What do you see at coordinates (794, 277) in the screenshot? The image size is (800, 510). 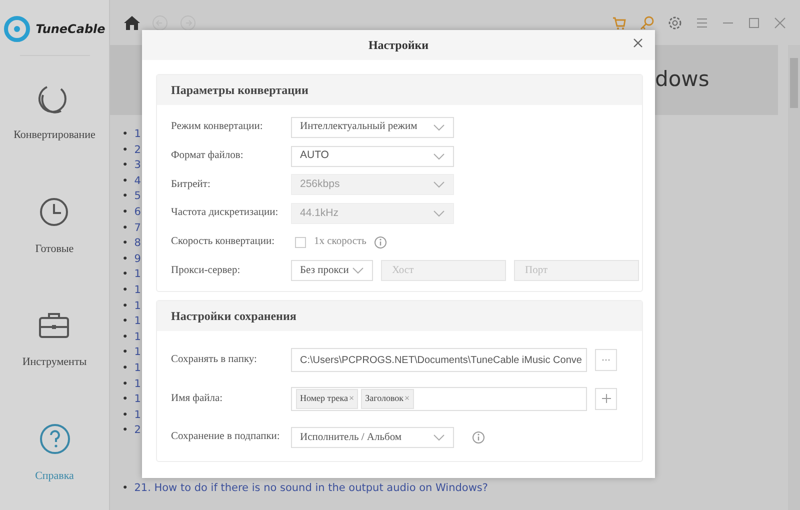 I see `scrollbar` at bounding box center [794, 277].